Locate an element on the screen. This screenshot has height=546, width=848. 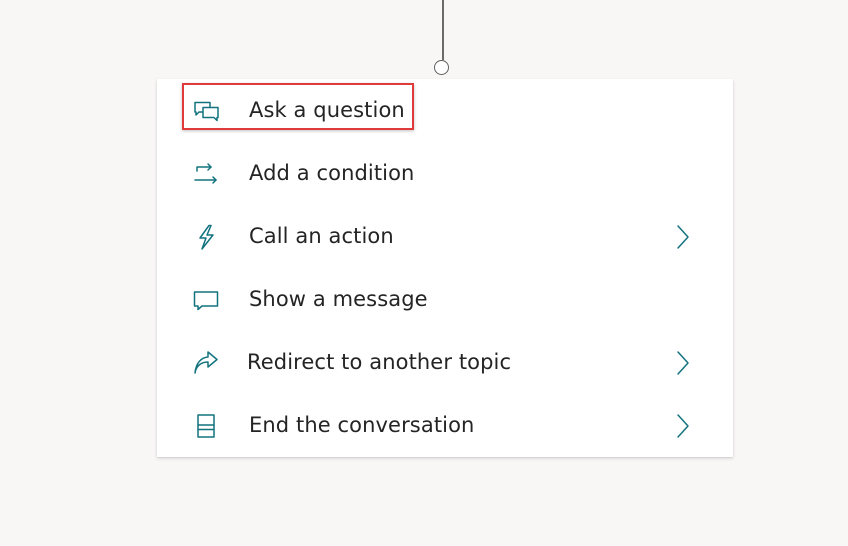
menu-item-add-a-condition: Add a condition is located at coordinates (445, 173).